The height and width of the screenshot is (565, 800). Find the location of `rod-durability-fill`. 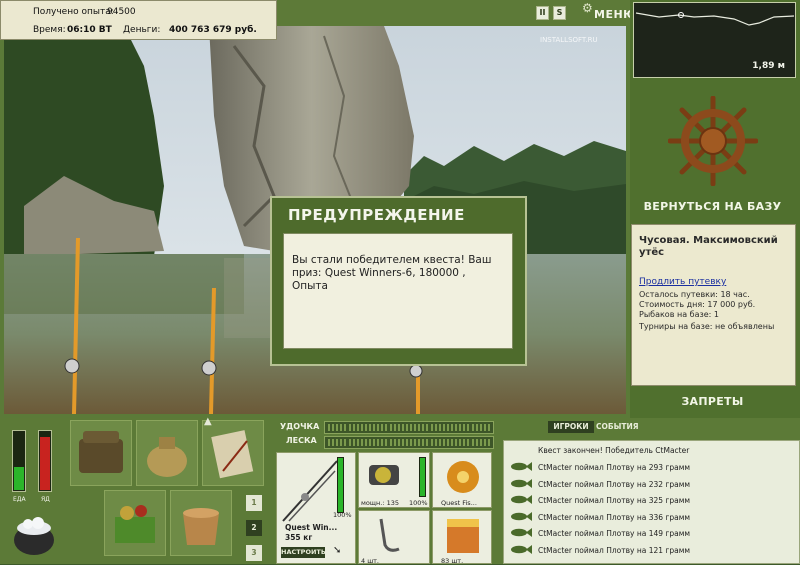

rod-durability-fill is located at coordinates (340, 485).